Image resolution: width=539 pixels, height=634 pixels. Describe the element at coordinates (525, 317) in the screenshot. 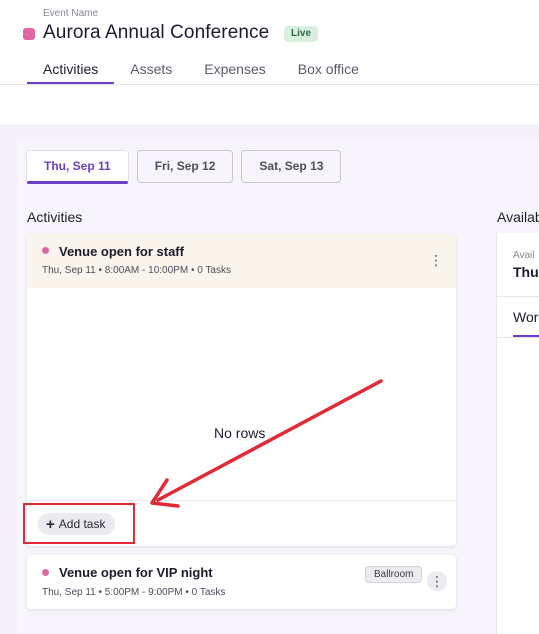

I see `availability-tab: Wor` at that location.